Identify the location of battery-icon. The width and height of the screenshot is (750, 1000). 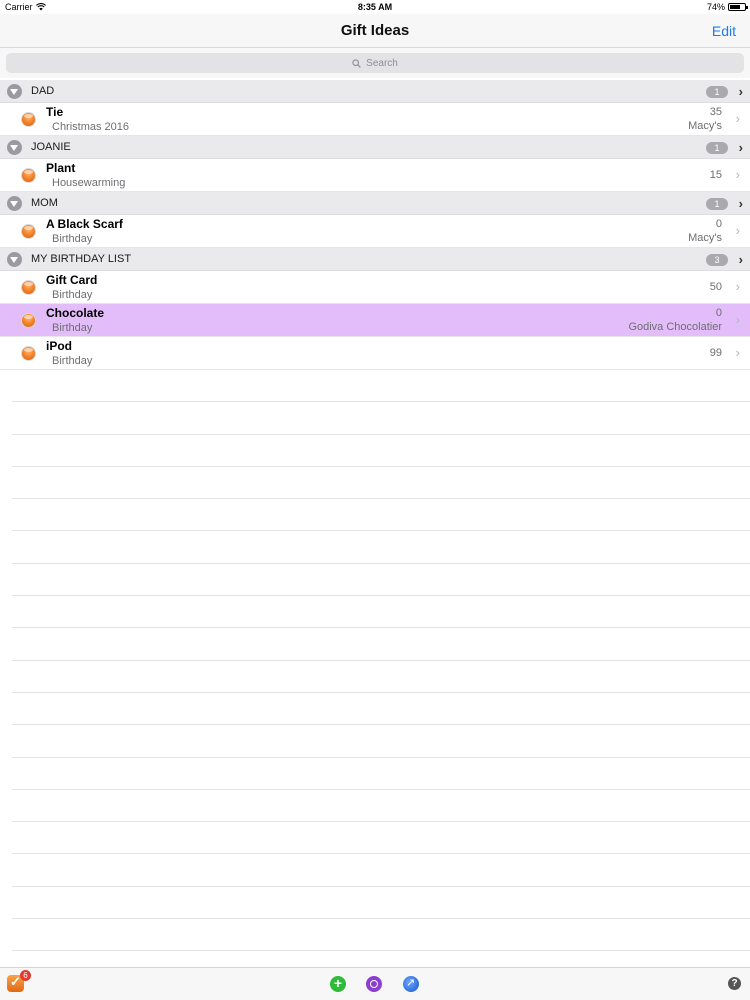
(738, 7).